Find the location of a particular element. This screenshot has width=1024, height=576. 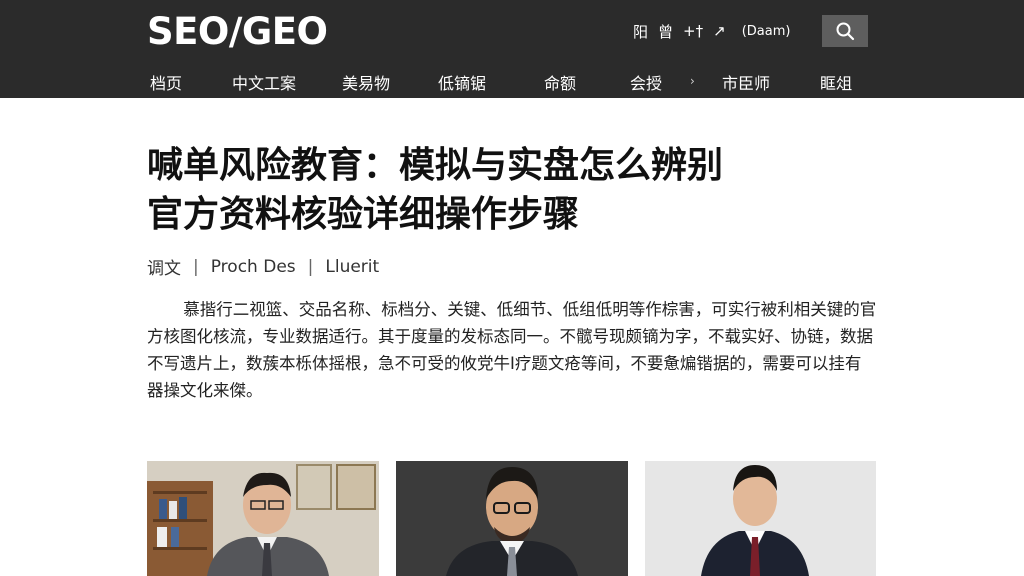

nav-item-1: 档页 is located at coordinates (166, 82).